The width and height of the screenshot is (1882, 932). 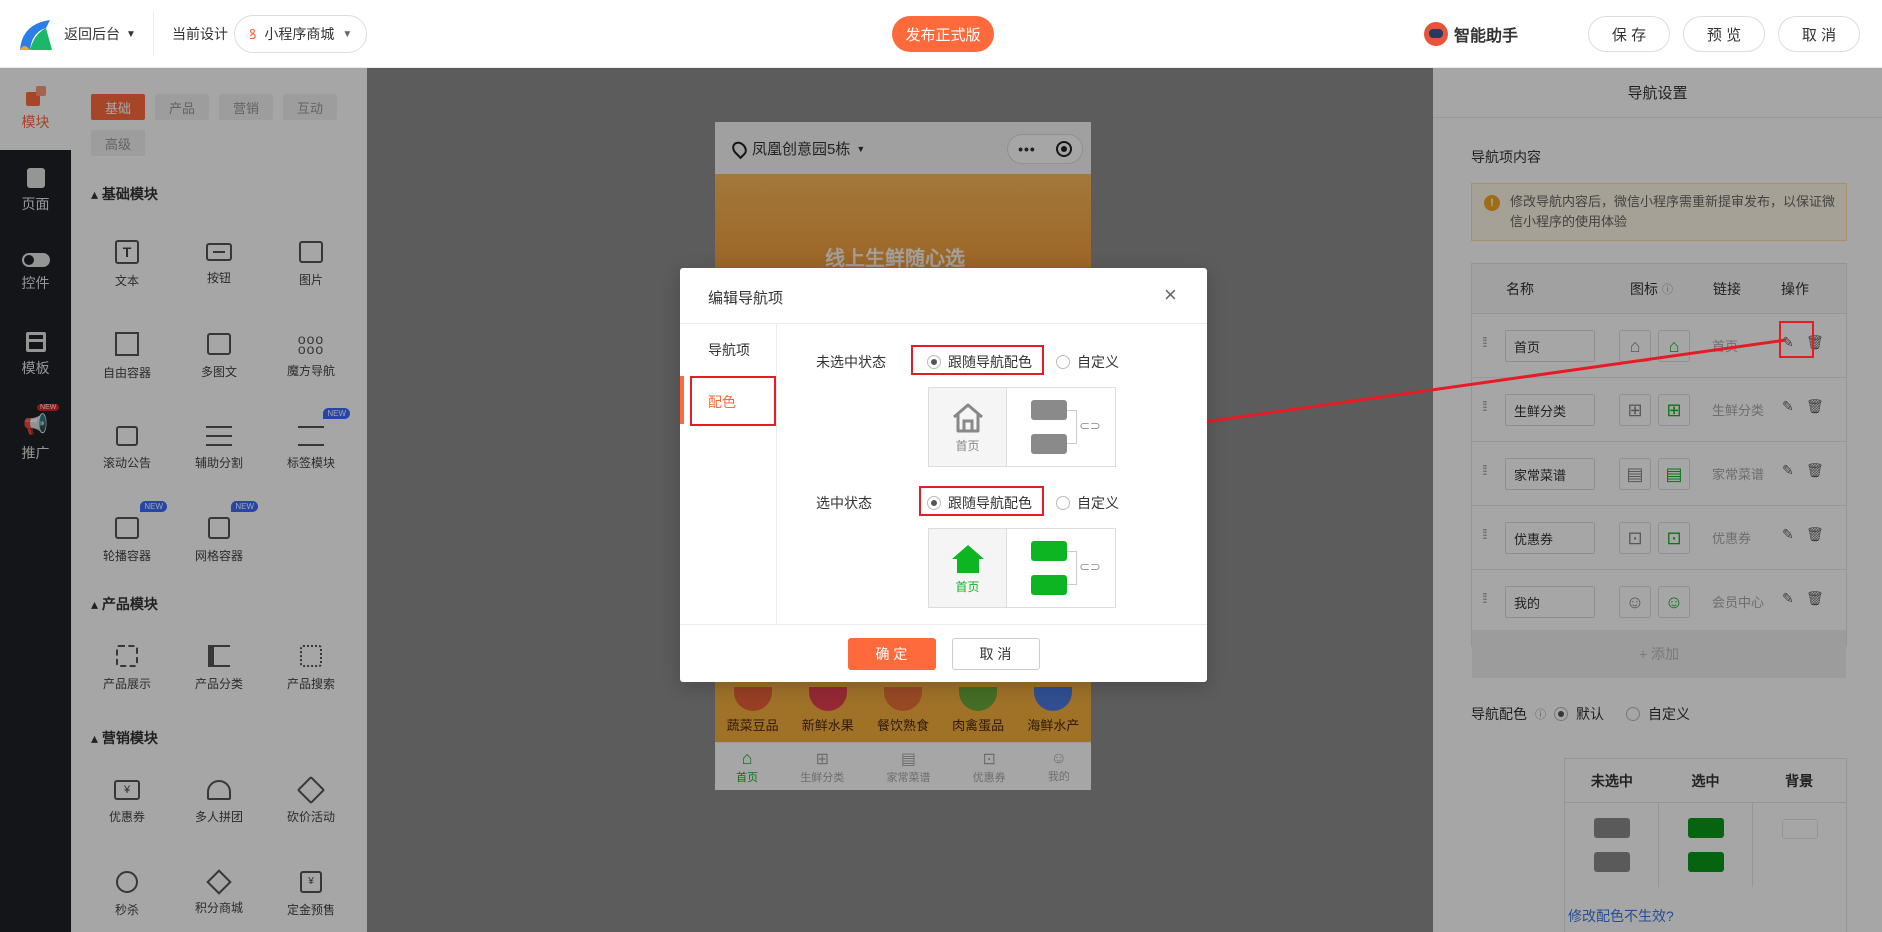 I want to click on back-to-admin-button: 返回后台 ▼, so click(x=100, y=34).